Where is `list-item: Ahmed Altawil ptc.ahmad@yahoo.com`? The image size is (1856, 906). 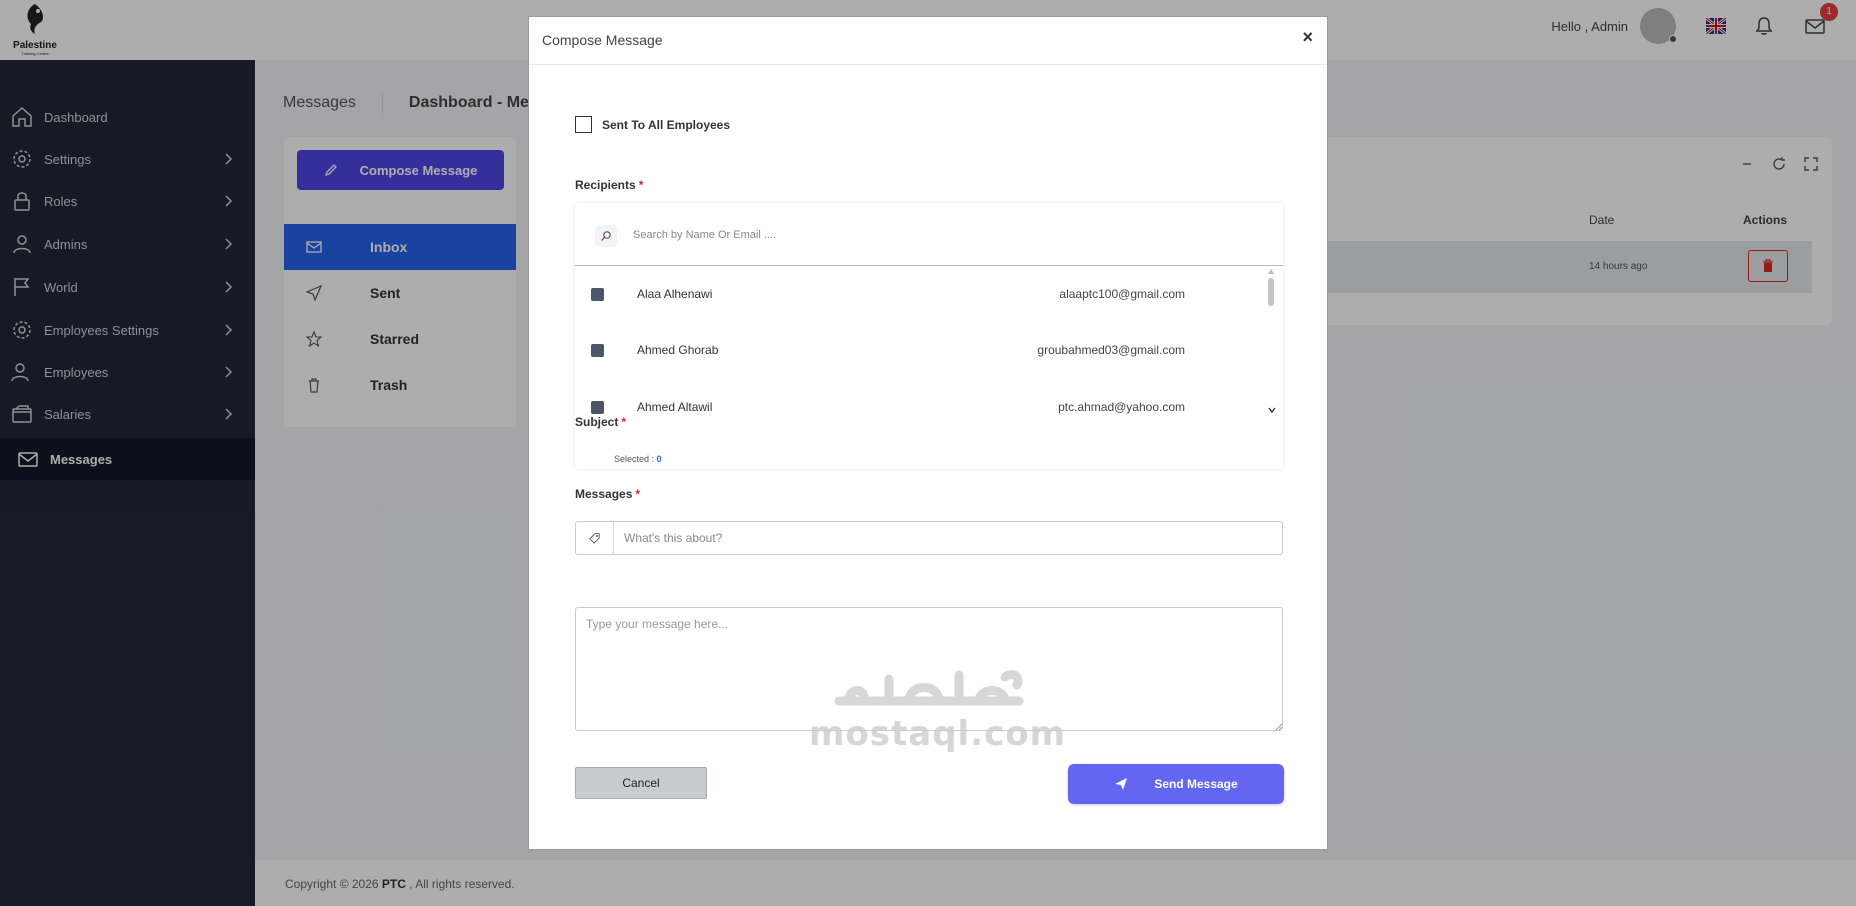 list-item: Ahmed Altawil ptc.ahmad@yahoo.com is located at coordinates (920, 396).